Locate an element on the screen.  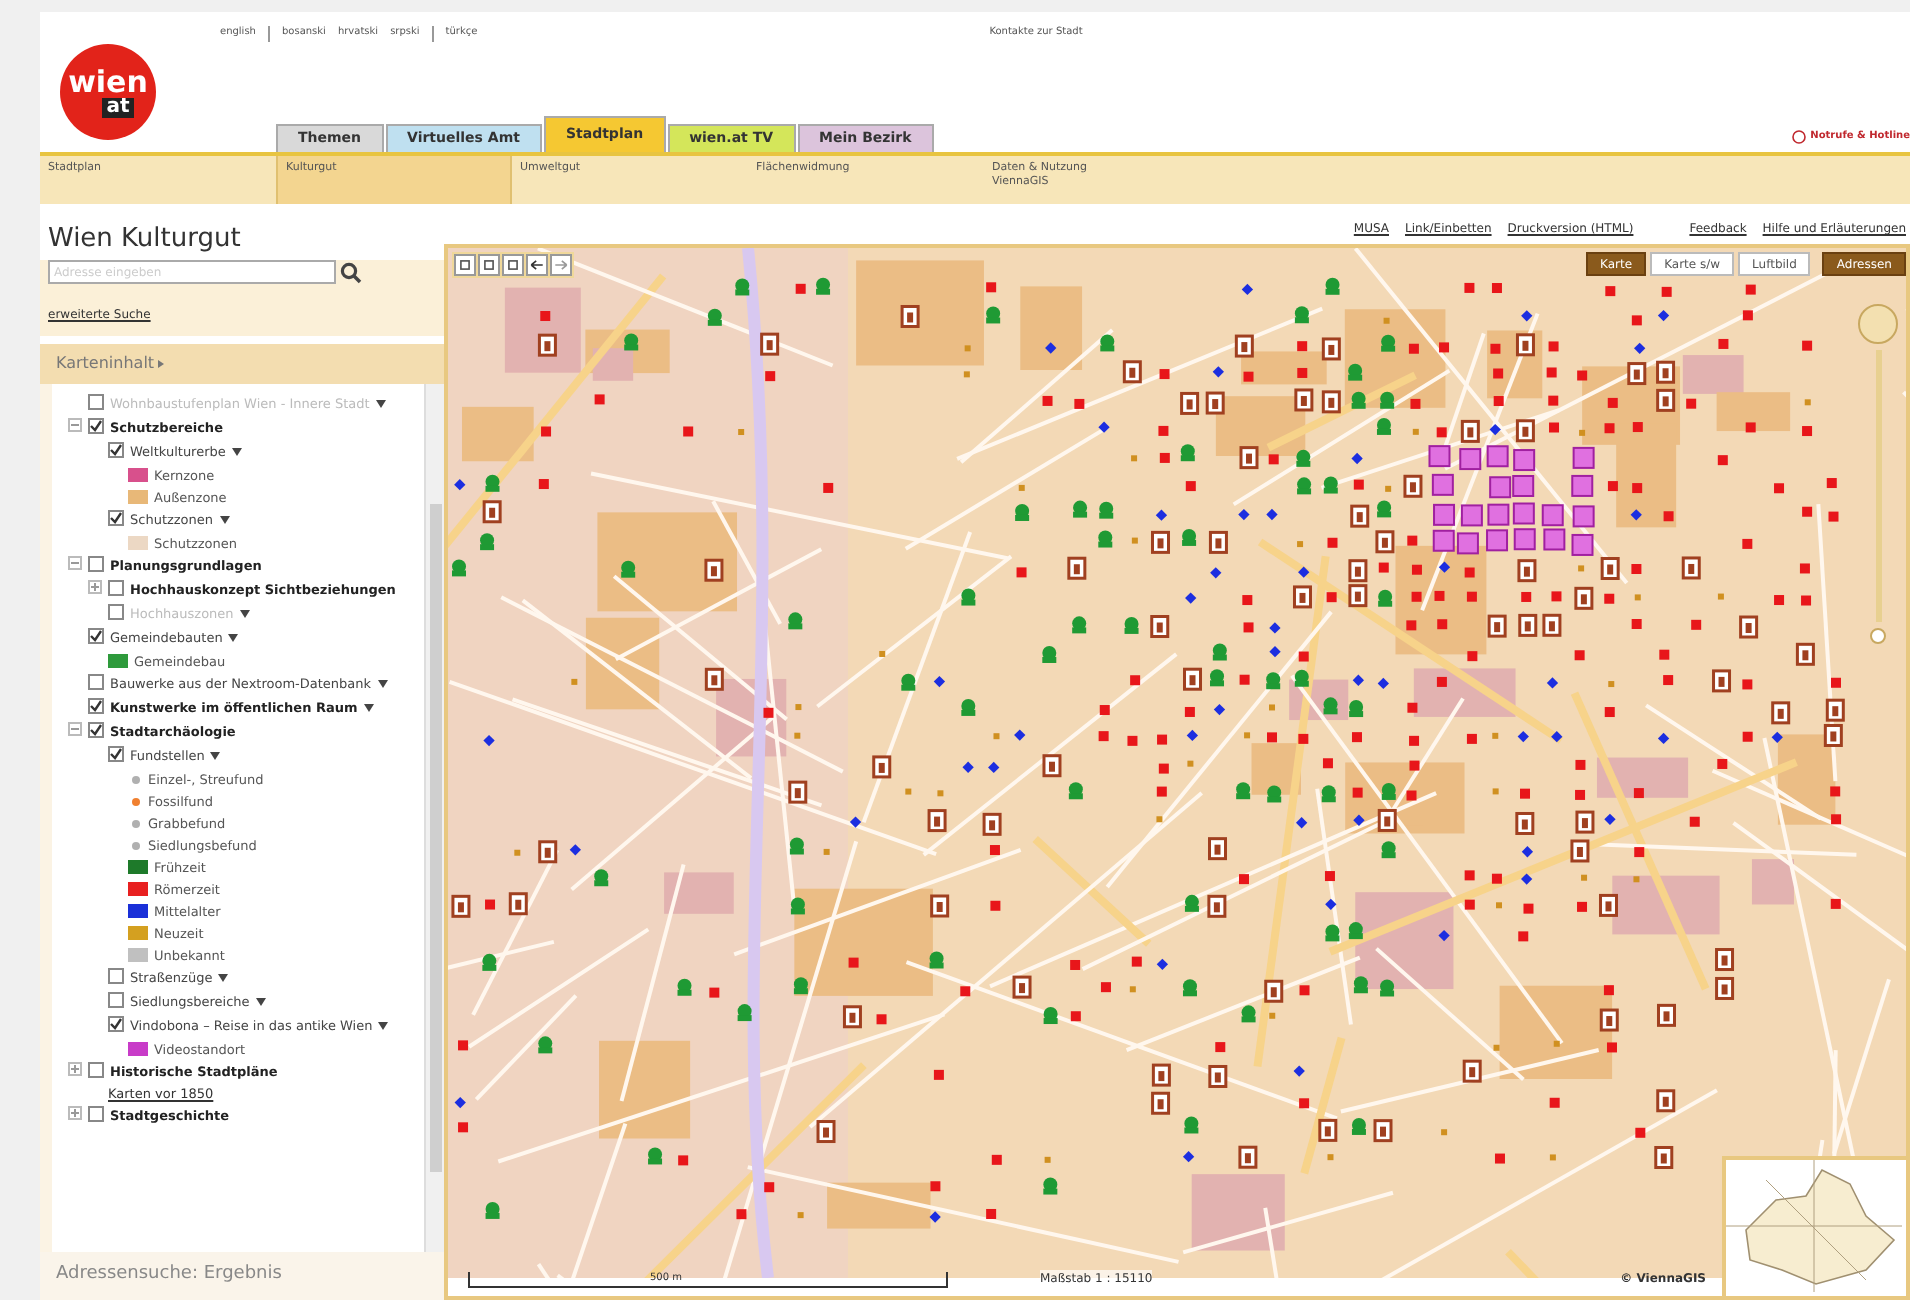
page-title: Wien Kulturgut is located at coordinates (144, 240).